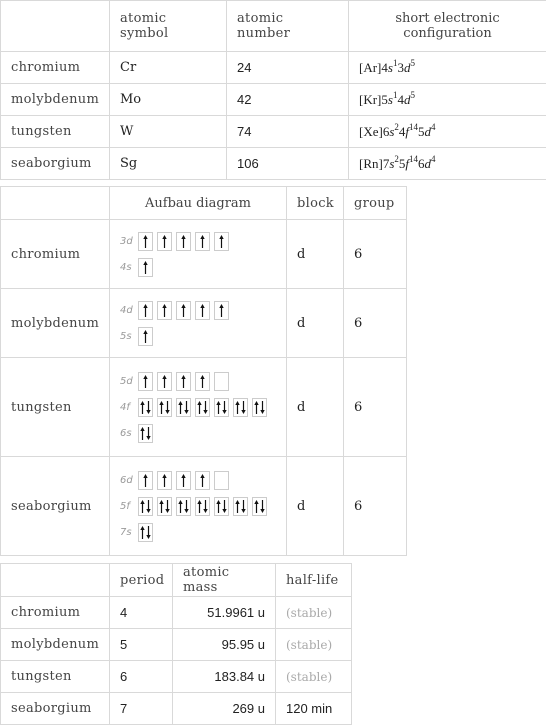 Image resolution: width=546 pixels, height=727 pixels. I want to click on table-row: tungsten 5d 4f 6s d 6, so click(203, 407).